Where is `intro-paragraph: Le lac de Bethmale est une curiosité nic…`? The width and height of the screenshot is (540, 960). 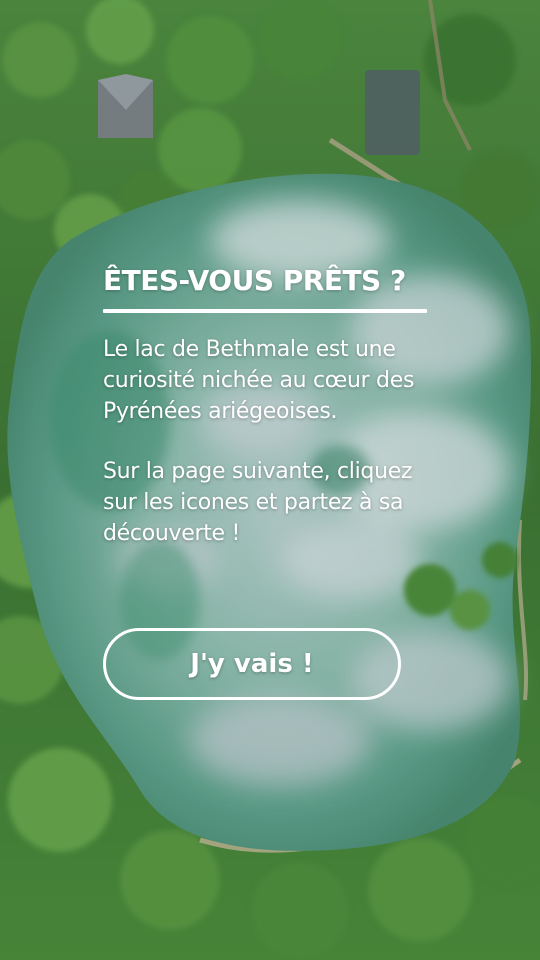
intro-paragraph: Le lac de Bethmale est une curiosité nic… is located at coordinates (259, 380).